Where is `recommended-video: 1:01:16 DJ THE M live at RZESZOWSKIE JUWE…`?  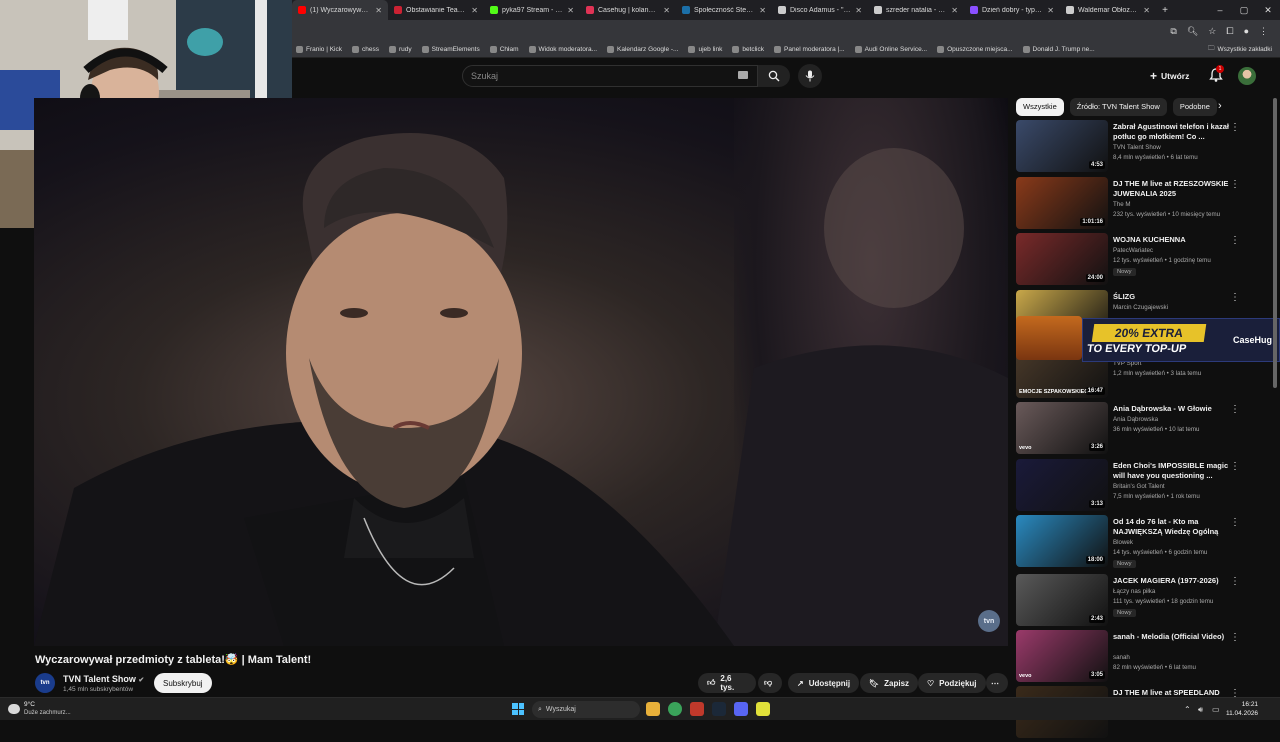 recommended-video: 1:01:16 DJ THE M live at RZESZOWSKIE JUWE… is located at coordinates (1130, 205).